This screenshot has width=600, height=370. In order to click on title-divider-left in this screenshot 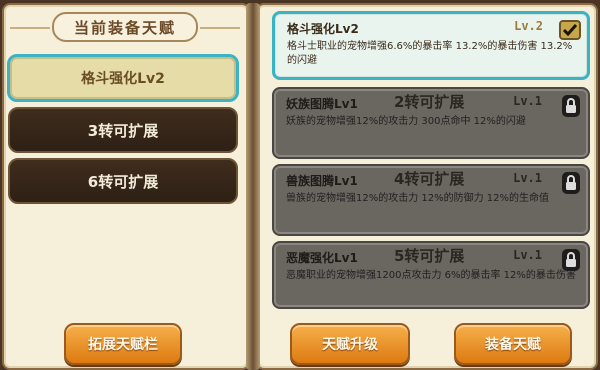, I will do `click(30, 28)`.